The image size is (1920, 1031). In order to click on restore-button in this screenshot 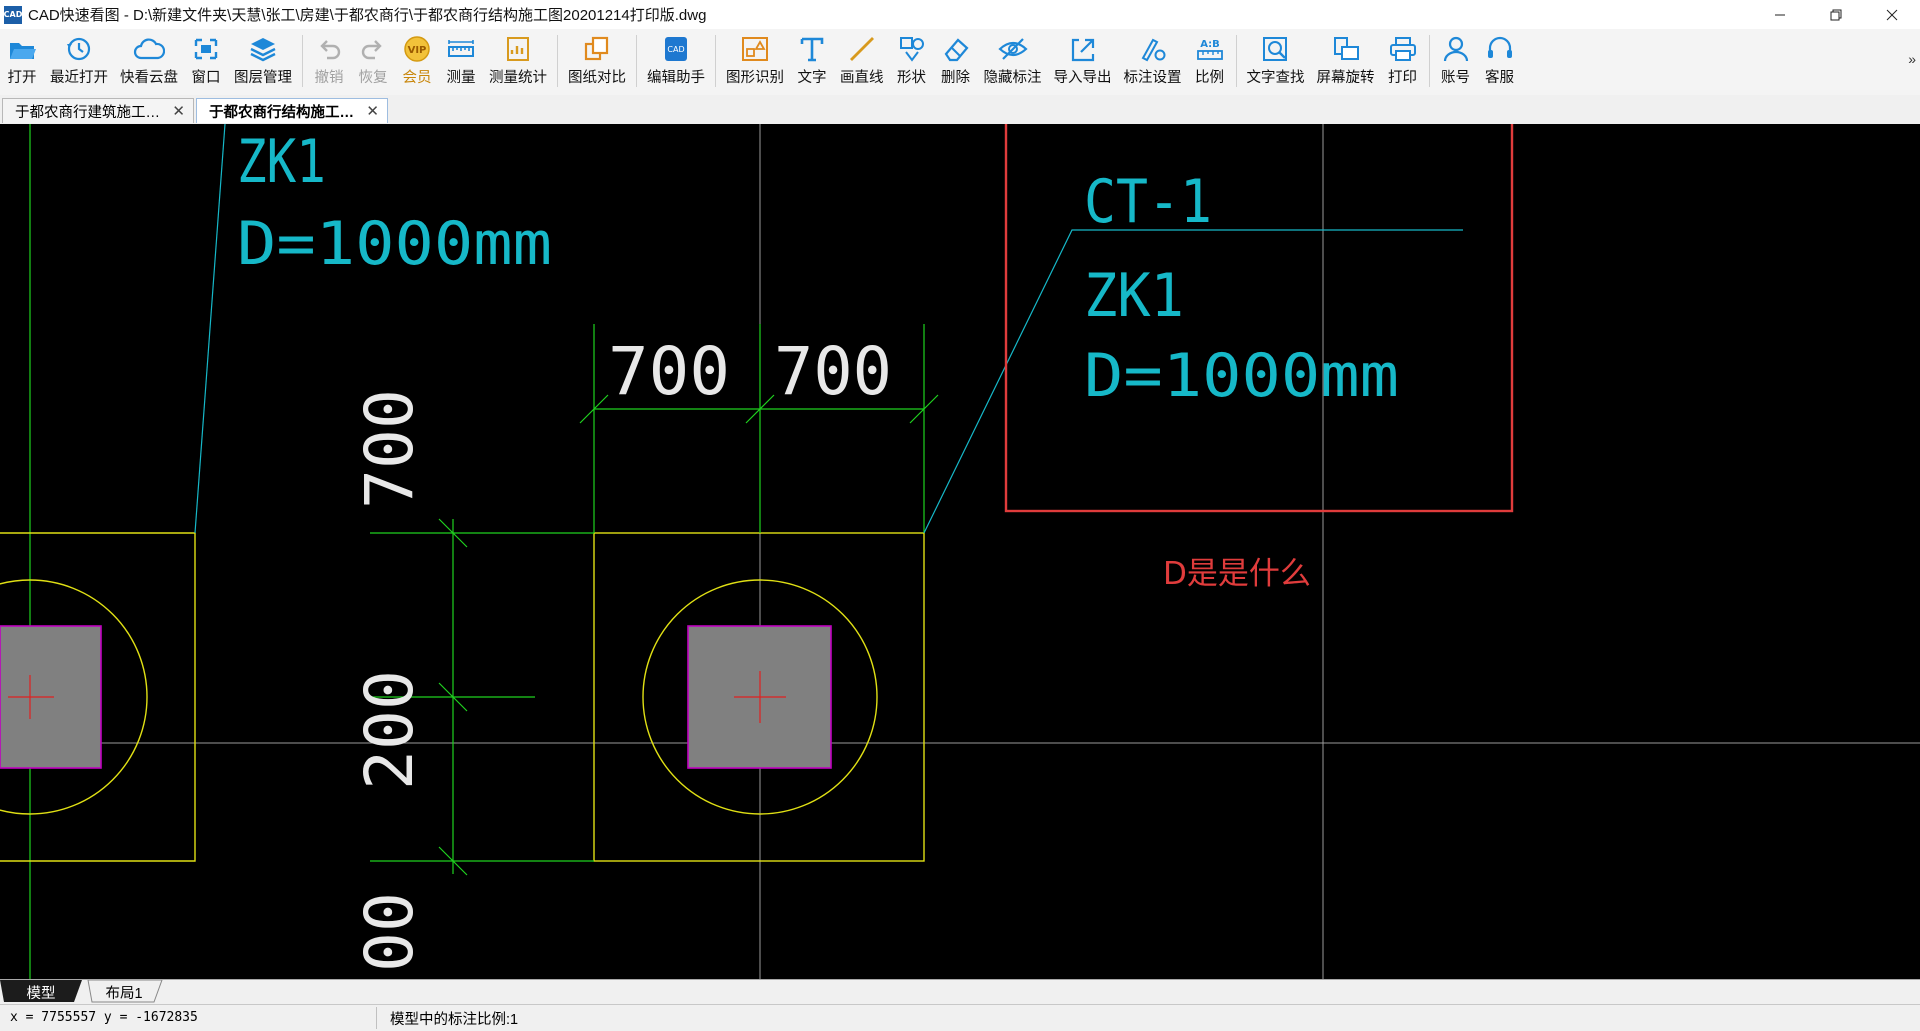, I will do `click(1836, 14)`.